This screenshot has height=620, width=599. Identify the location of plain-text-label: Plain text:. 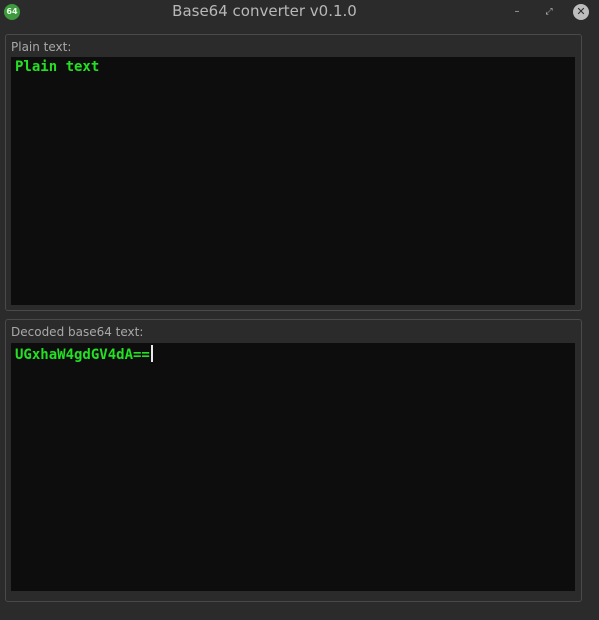
(41, 47).